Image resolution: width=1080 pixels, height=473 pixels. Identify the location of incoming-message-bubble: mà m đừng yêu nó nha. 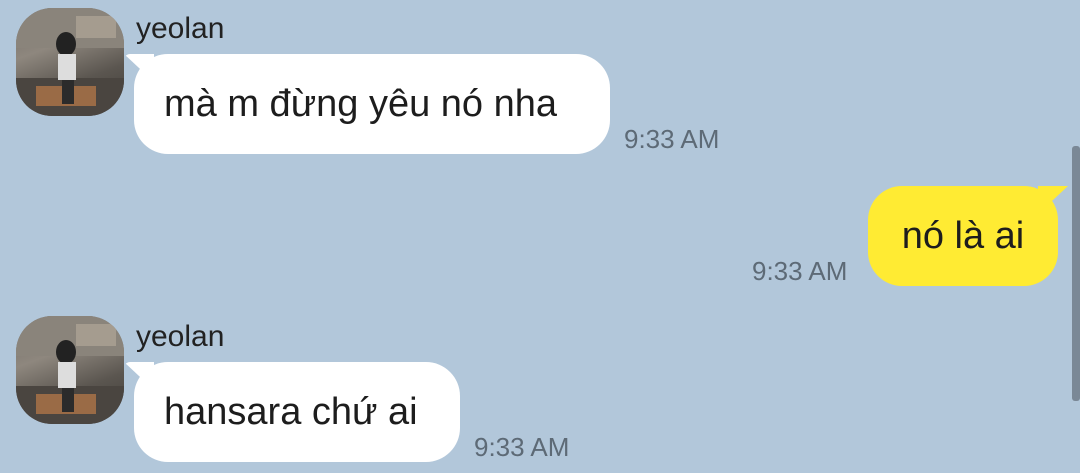
(372, 104).